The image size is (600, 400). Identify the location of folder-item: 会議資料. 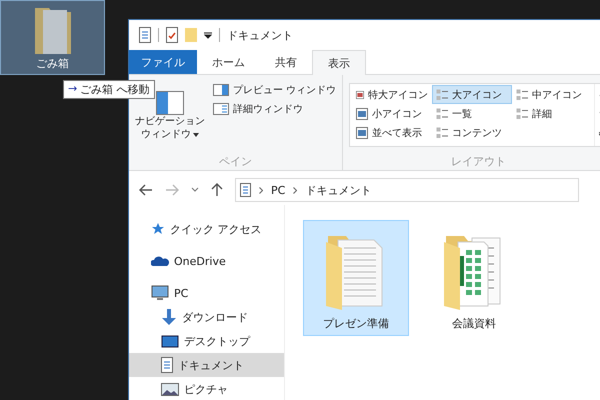
(474, 278).